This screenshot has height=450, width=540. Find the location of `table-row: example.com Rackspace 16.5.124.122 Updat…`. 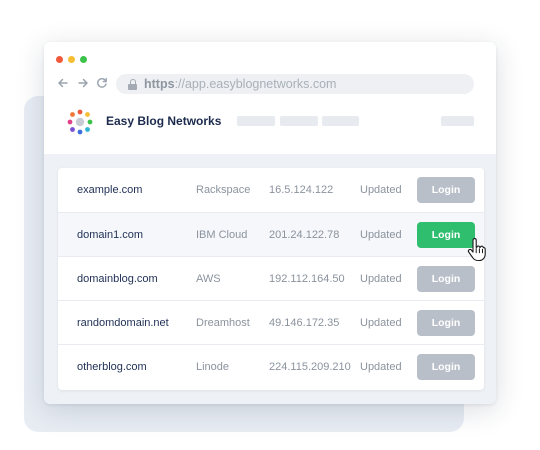

table-row: example.com Rackspace 16.5.124.122 Updat… is located at coordinates (271, 190).